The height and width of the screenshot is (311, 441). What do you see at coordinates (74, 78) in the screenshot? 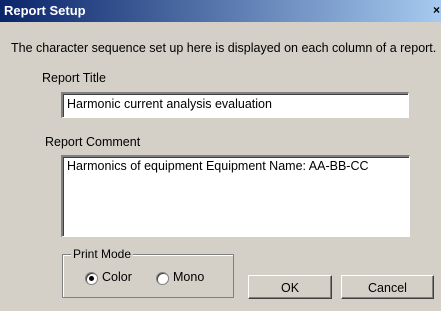
I see `report-title-label: Report Title` at bounding box center [74, 78].